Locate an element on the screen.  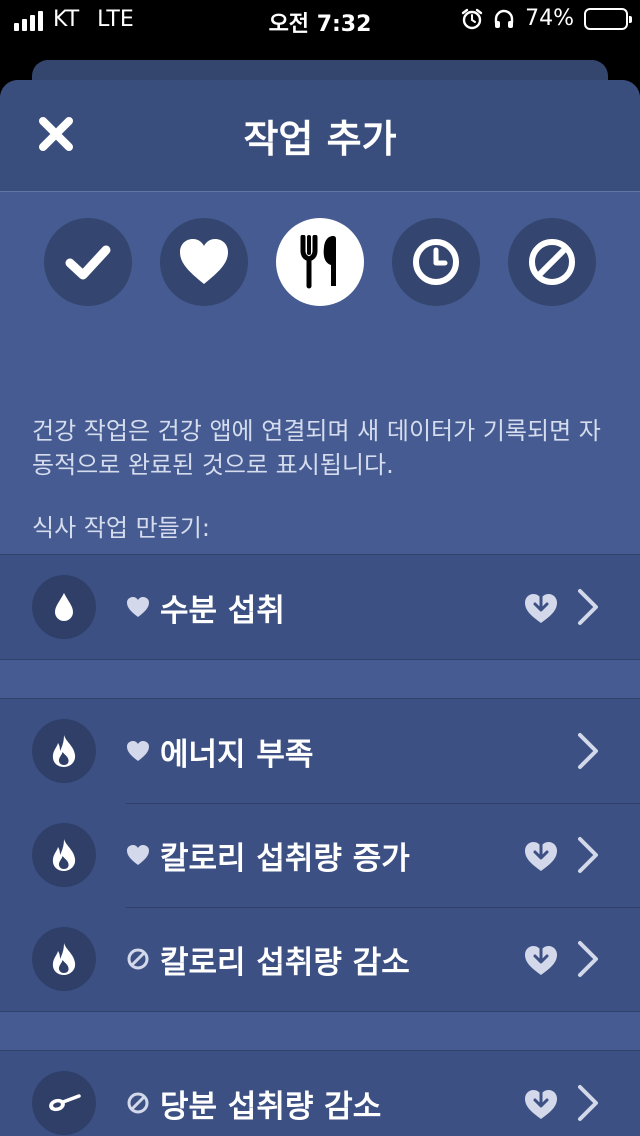
task-label: 수분 섭취 is located at coordinates (222, 611).